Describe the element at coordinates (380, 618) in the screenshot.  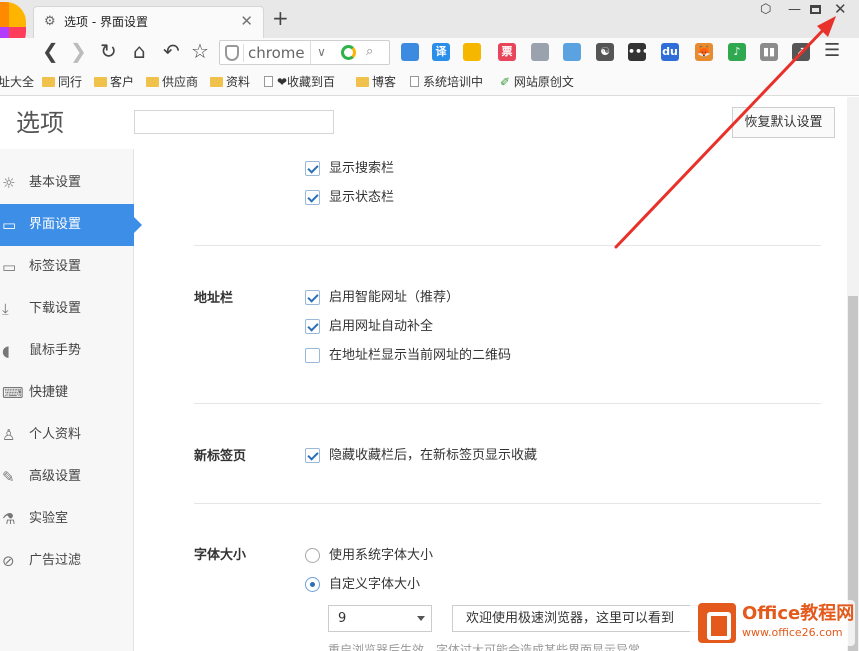
I see `font-size-select: 9` at that location.